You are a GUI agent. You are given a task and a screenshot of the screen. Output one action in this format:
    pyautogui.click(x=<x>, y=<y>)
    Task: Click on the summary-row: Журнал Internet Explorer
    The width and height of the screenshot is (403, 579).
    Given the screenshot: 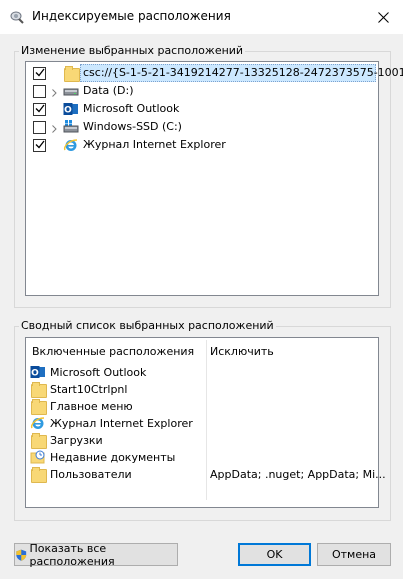 What is the action you would take?
    pyautogui.click(x=200, y=423)
    